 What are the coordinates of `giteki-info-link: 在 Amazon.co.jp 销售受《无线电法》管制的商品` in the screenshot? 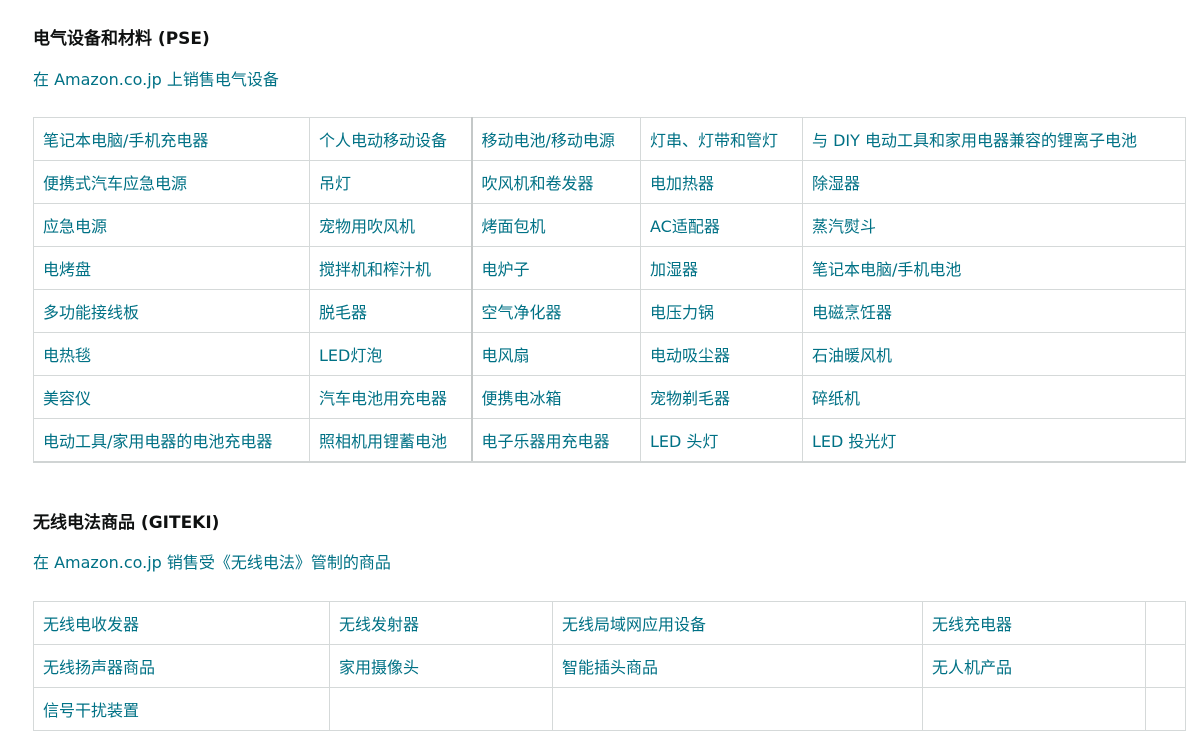 It's located at (212, 561).